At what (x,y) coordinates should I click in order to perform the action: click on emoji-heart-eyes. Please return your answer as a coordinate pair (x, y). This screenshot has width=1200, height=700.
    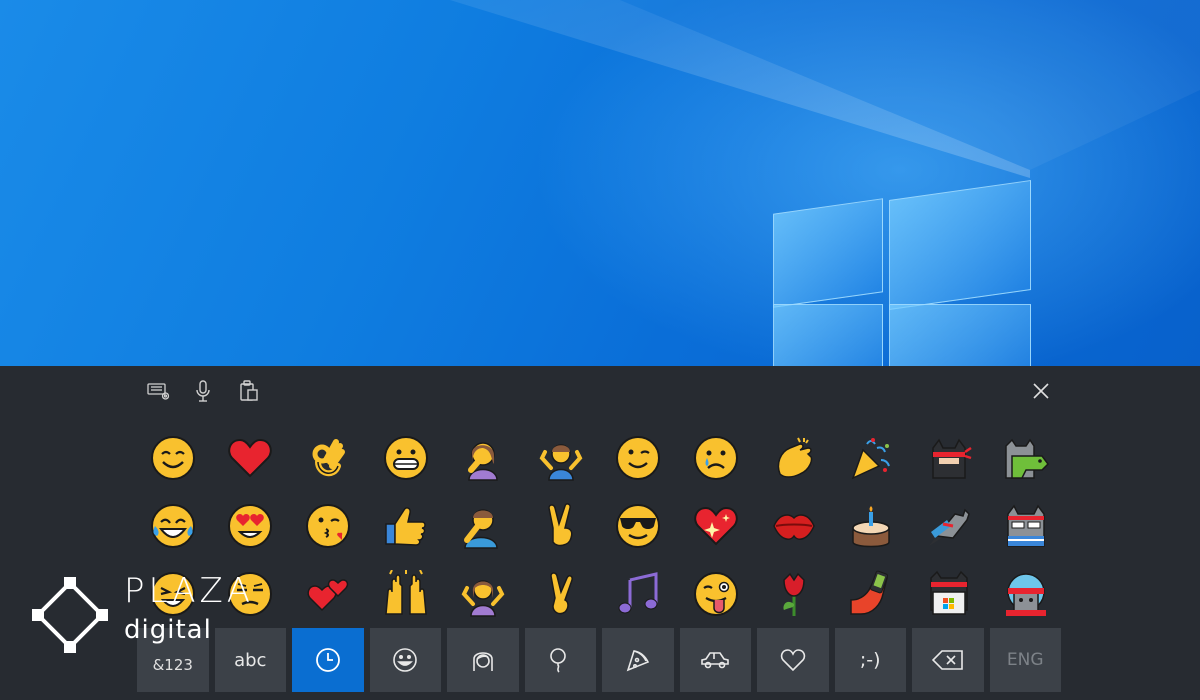
    Looking at the image, I should click on (251, 526).